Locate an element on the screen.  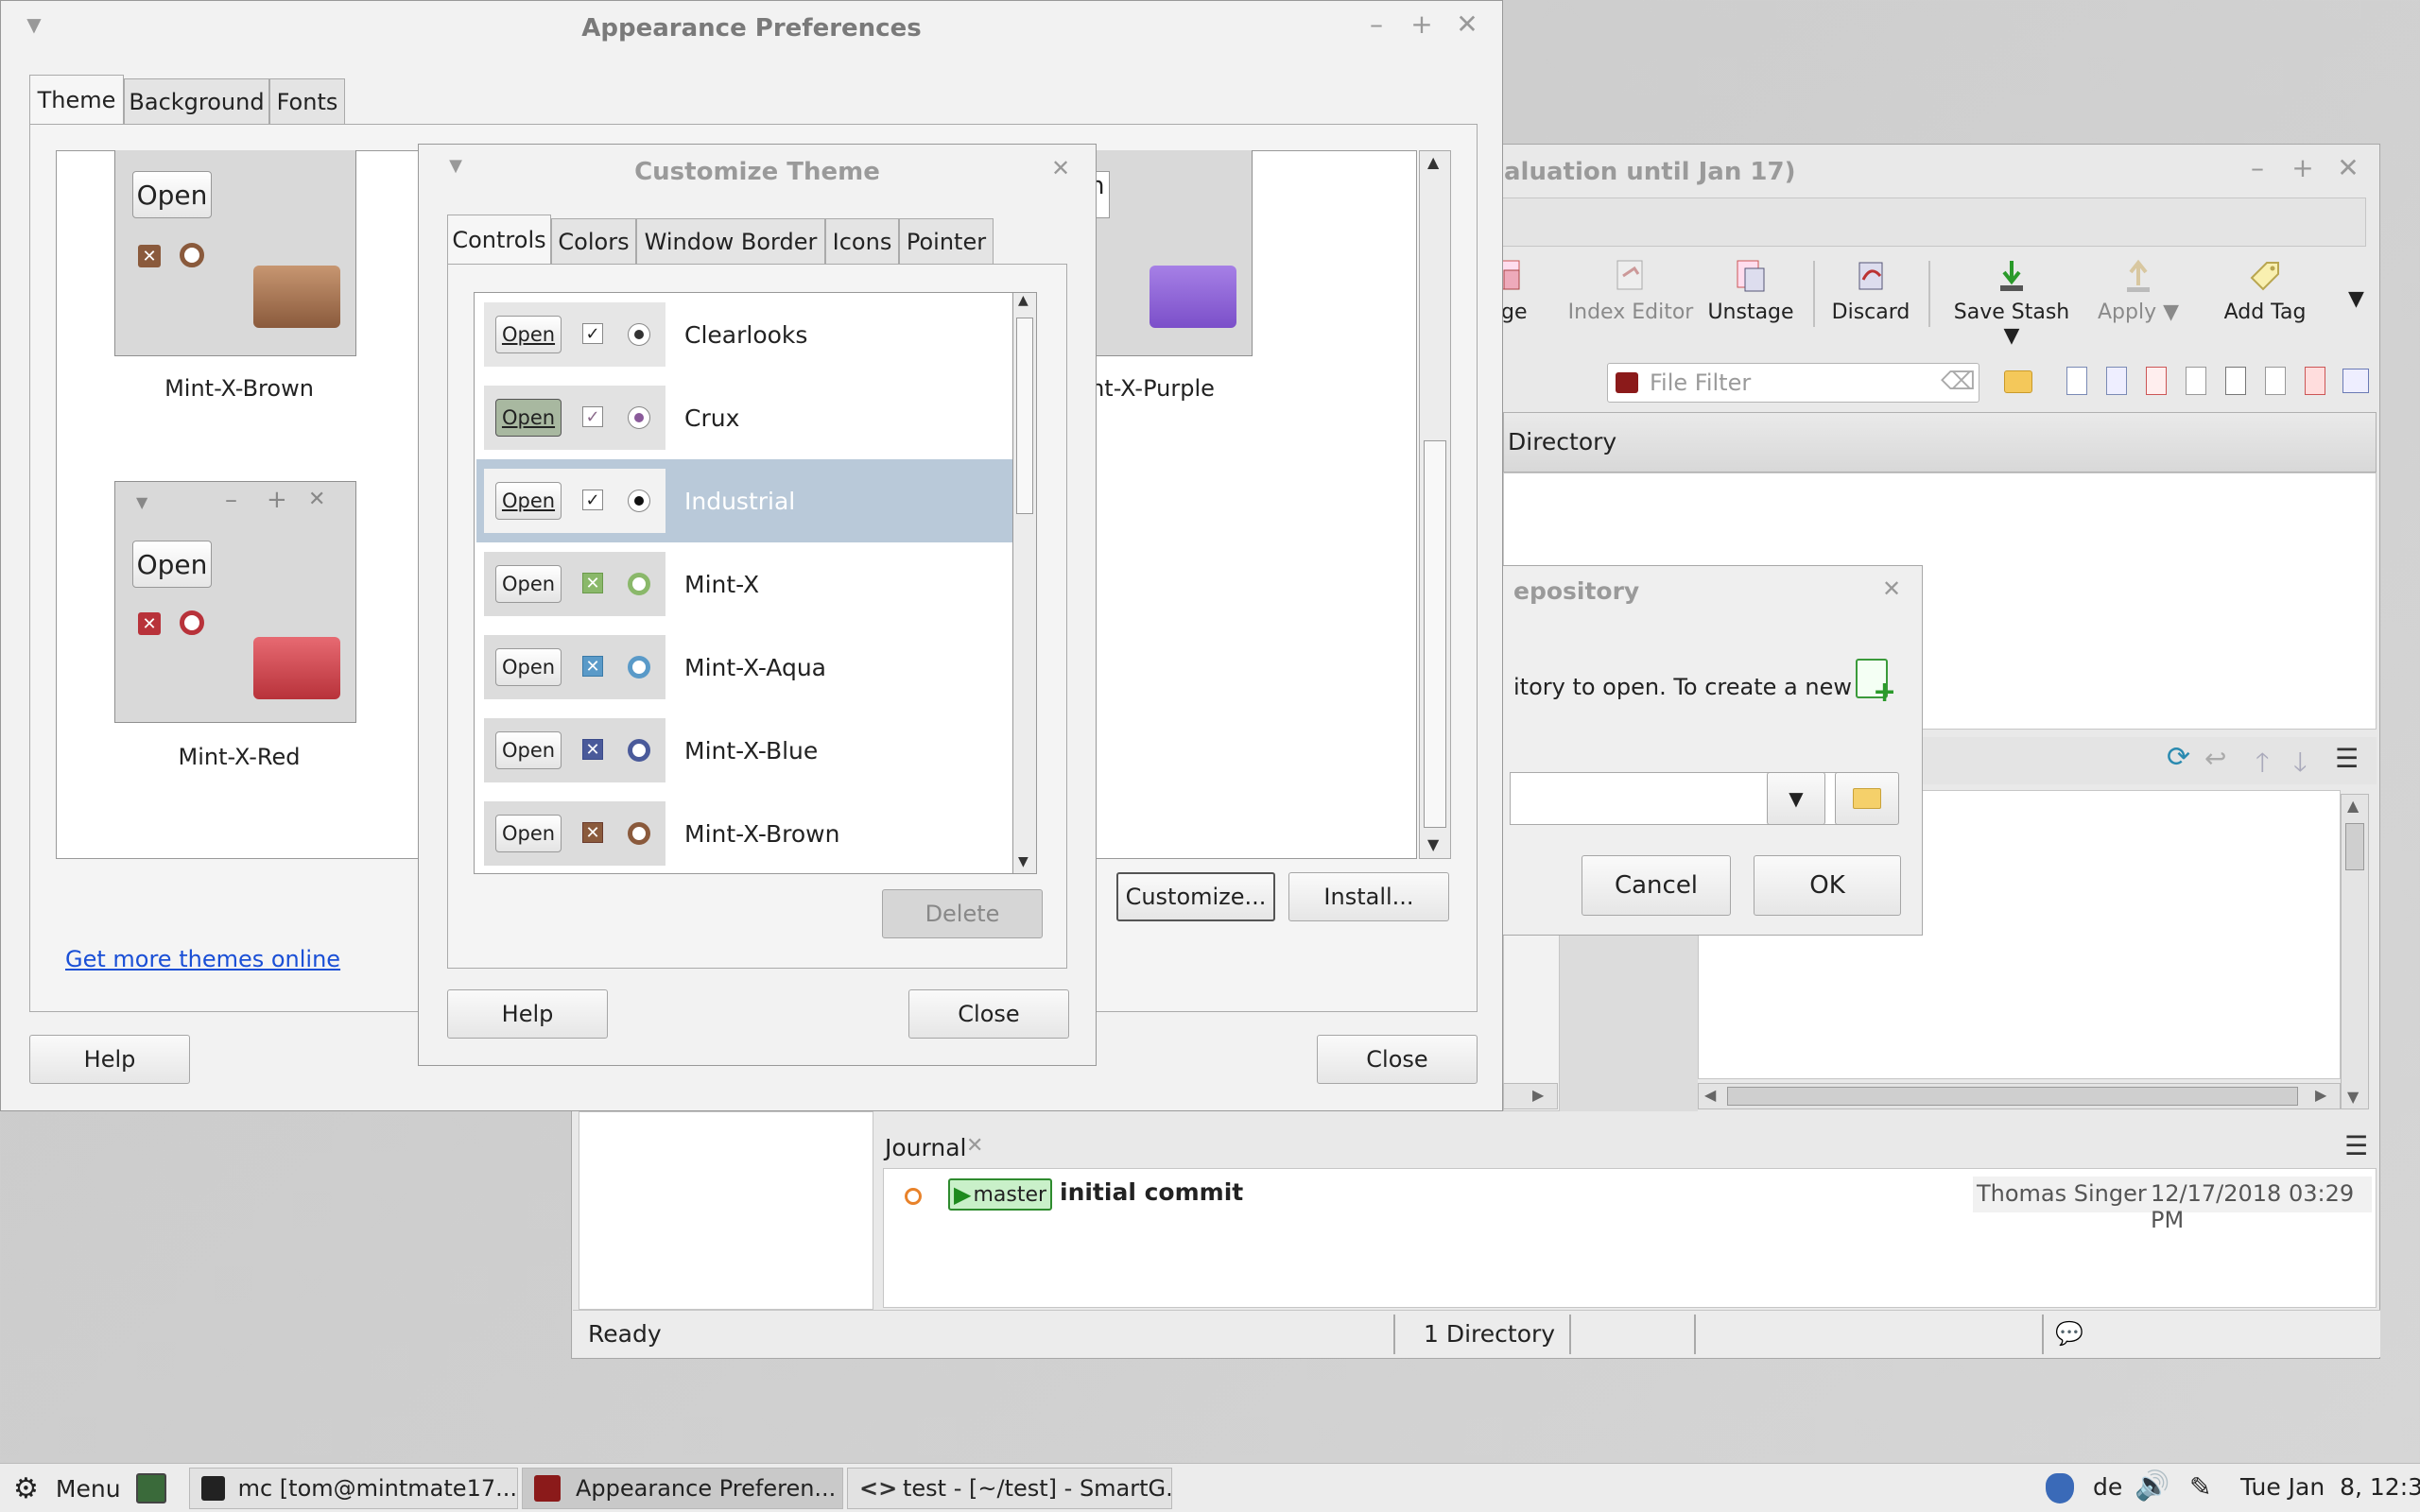
tab-background: Background is located at coordinates (196, 101).